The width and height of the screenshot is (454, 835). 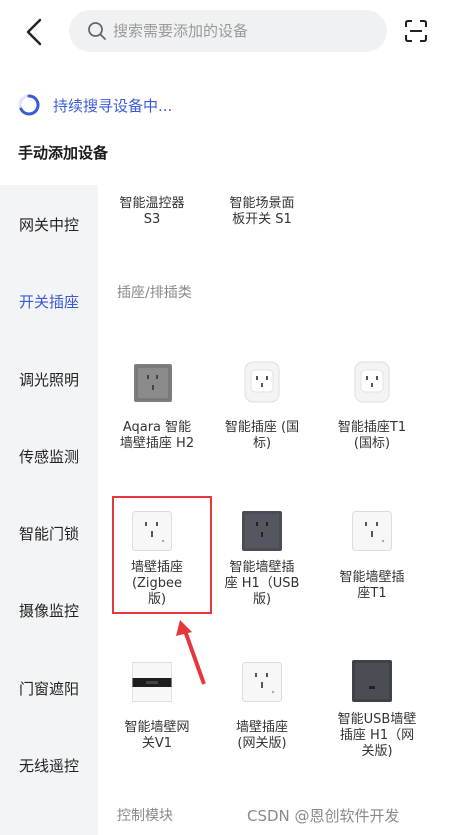 I want to click on device-item-wall-socket-gateway: 墙壁插座 (网关版), so click(x=262, y=736).